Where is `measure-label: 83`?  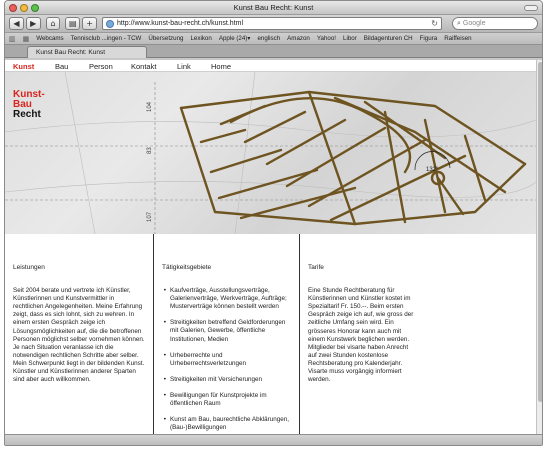
measure-label: 83 is located at coordinates (150, 150).